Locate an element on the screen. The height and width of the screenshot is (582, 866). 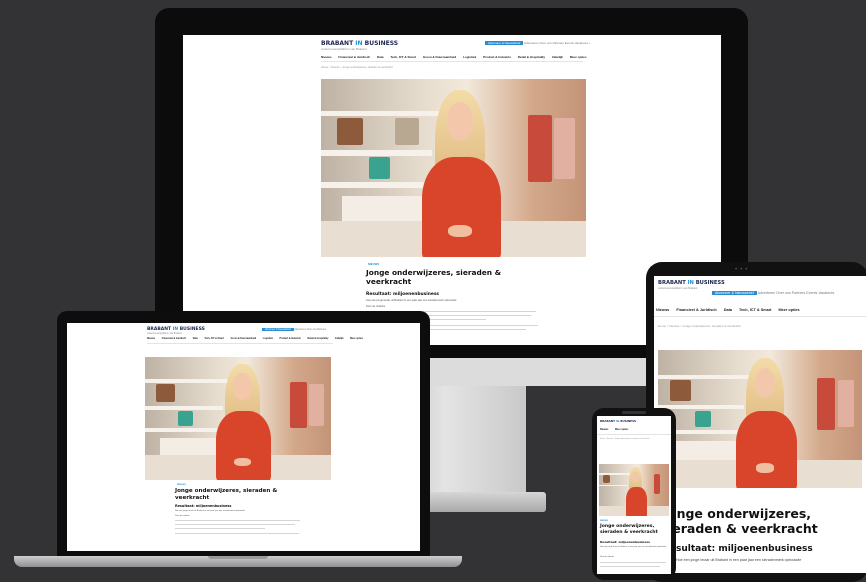
search-icon: ⌕ is located at coordinates (590, 43).